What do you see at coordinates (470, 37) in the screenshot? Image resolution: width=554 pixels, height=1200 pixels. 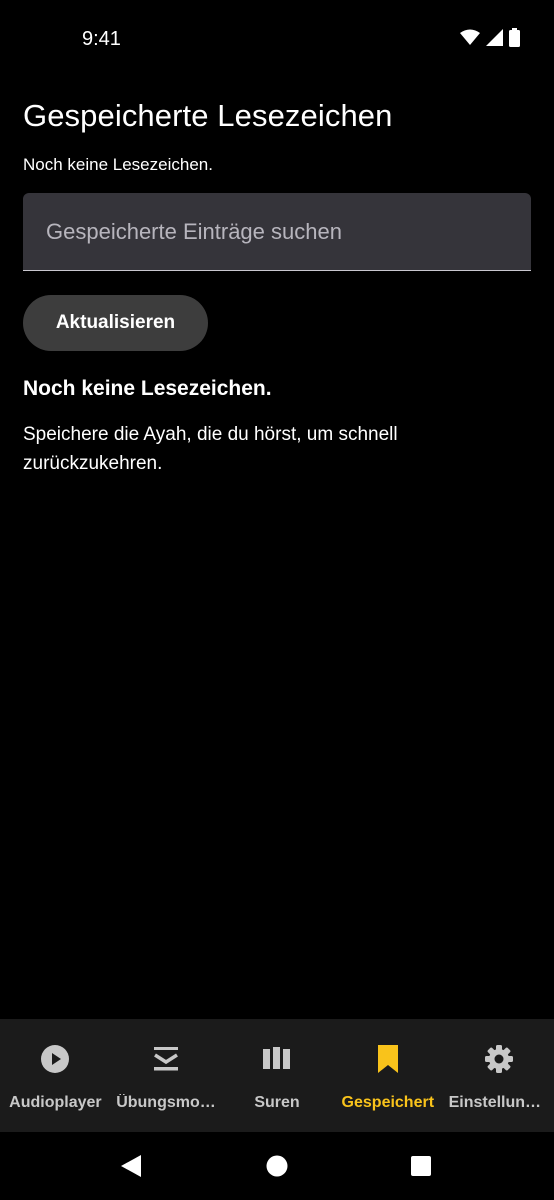 I see `wifi-icon` at bounding box center [470, 37].